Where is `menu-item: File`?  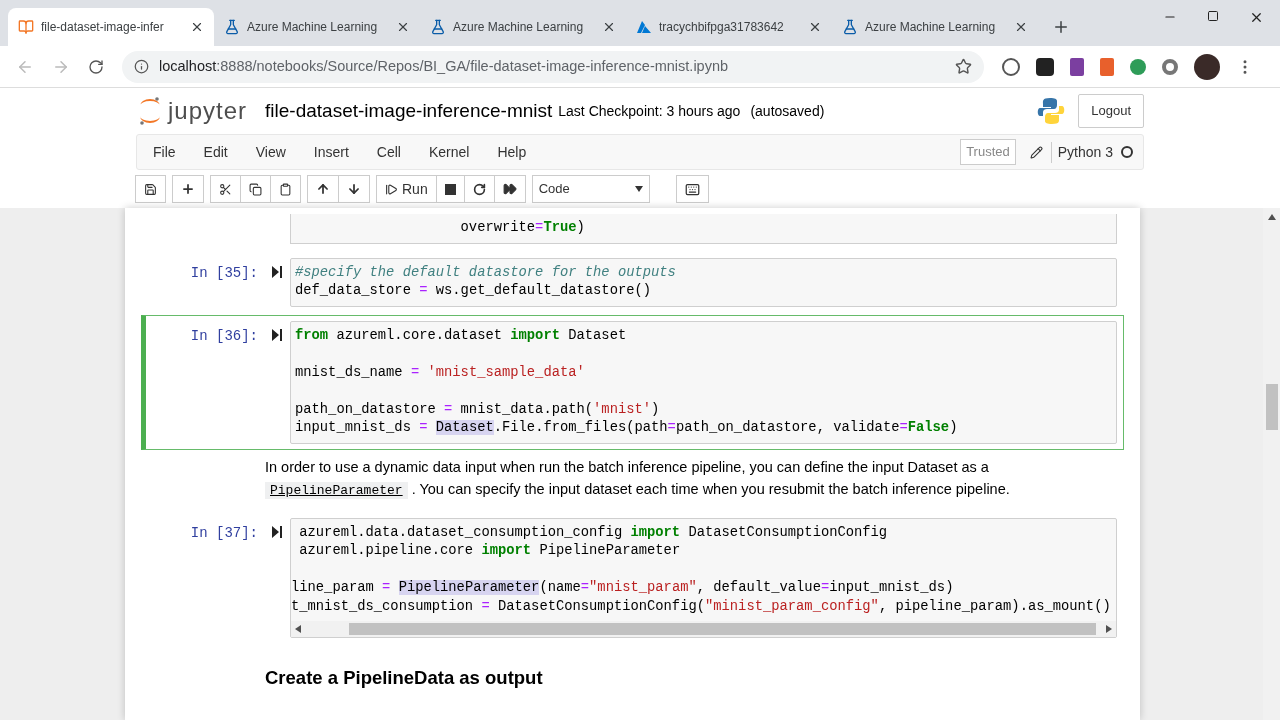
menu-item: File is located at coordinates (170, 152).